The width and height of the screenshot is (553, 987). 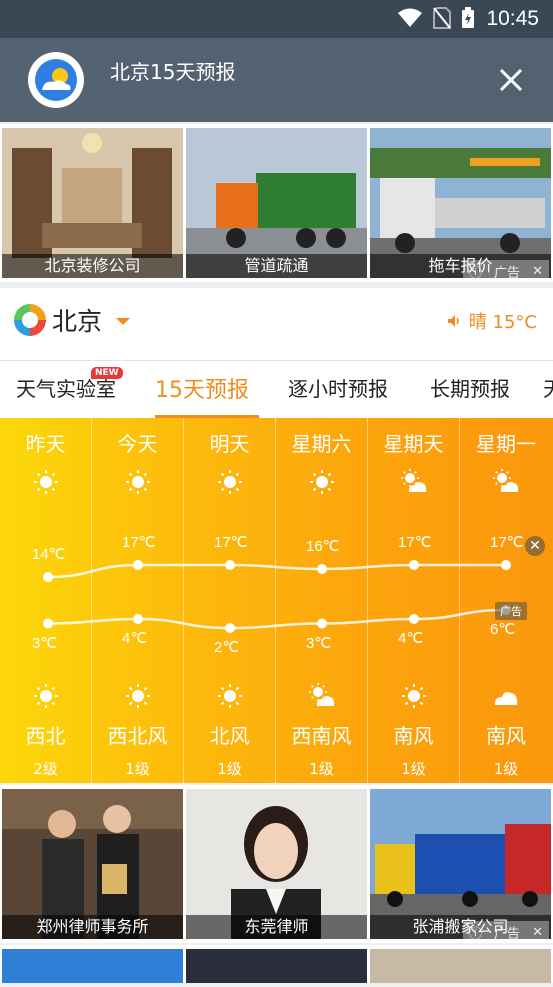 I want to click on low-temp-label: 2℃, so click(x=227, y=647).